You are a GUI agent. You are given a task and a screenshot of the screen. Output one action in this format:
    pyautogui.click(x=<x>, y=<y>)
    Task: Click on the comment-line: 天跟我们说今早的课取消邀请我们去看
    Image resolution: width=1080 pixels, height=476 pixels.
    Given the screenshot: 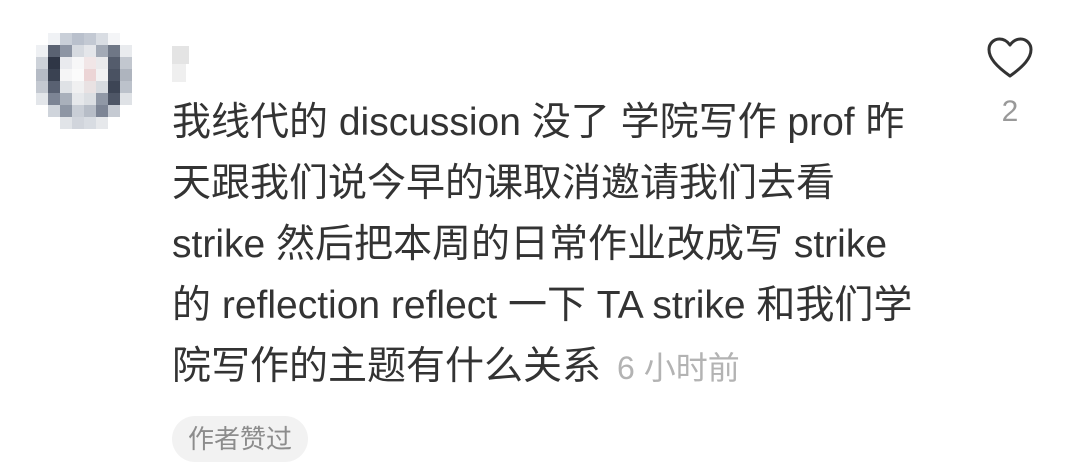 What is the action you would take?
    pyautogui.click(x=504, y=183)
    